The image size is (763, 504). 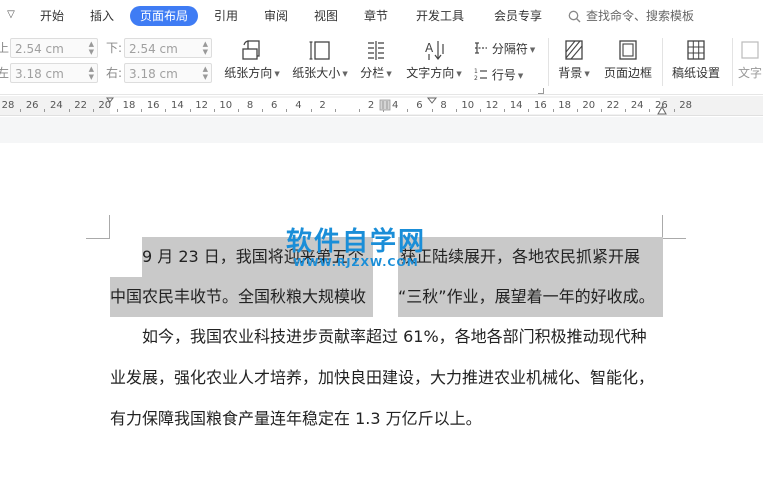 What do you see at coordinates (394, 337) in the screenshot?
I see `paragraph-2-line-1: 如今，我国农业科技进步贡献率超过 61%，各地各部门积极推动现代种` at bounding box center [394, 337].